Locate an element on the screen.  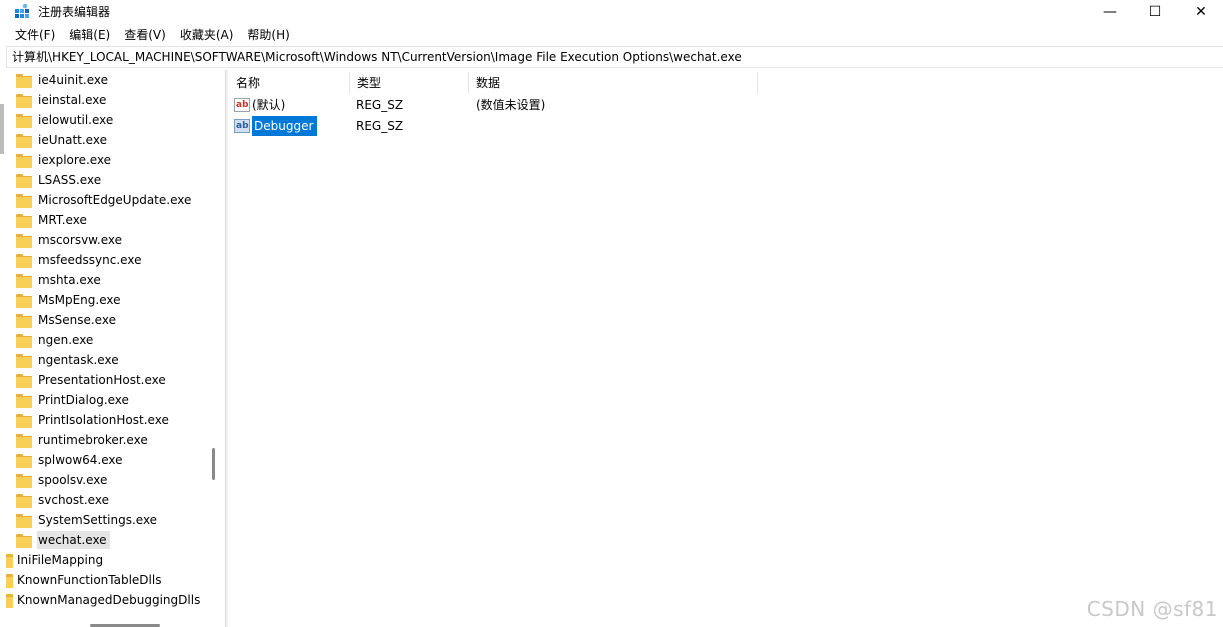
column-header-type: 类型 is located at coordinates (409, 83).